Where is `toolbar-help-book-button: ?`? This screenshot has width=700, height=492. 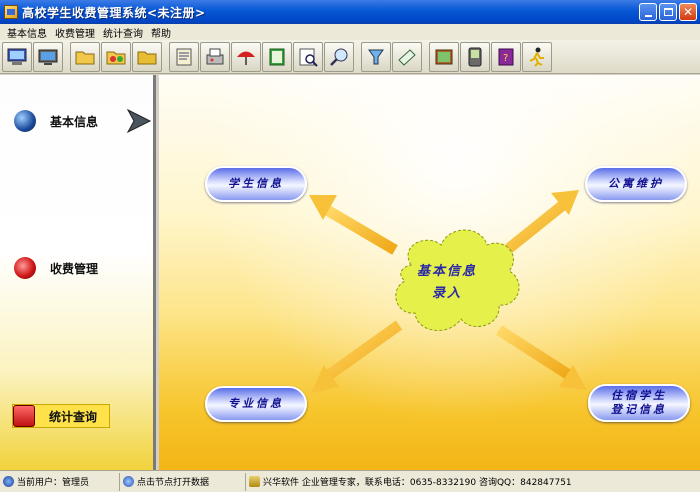 toolbar-help-book-button: ? is located at coordinates (506, 56).